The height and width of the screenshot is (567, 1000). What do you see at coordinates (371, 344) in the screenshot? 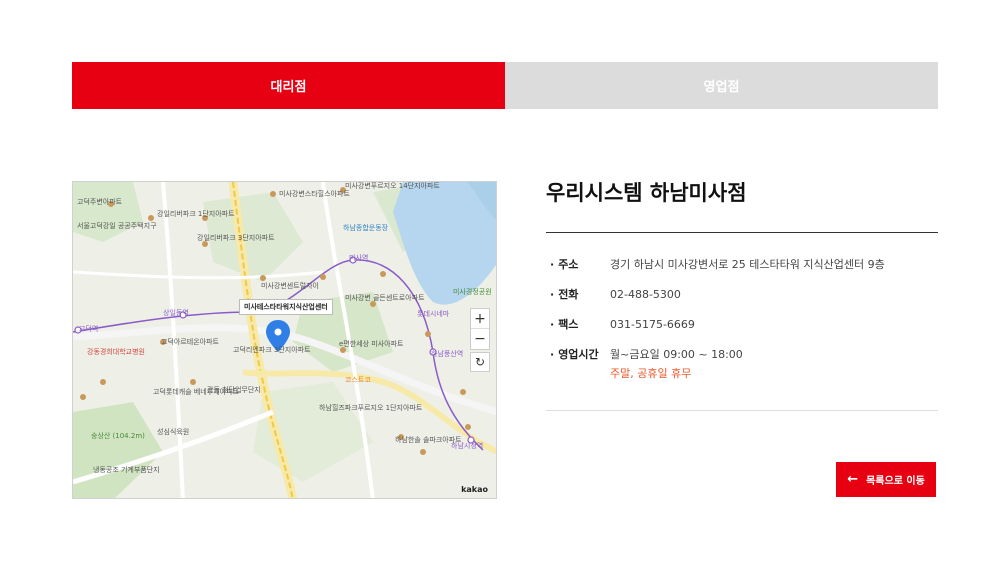
I see `map-label: e편한세상 미사아파트` at bounding box center [371, 344].